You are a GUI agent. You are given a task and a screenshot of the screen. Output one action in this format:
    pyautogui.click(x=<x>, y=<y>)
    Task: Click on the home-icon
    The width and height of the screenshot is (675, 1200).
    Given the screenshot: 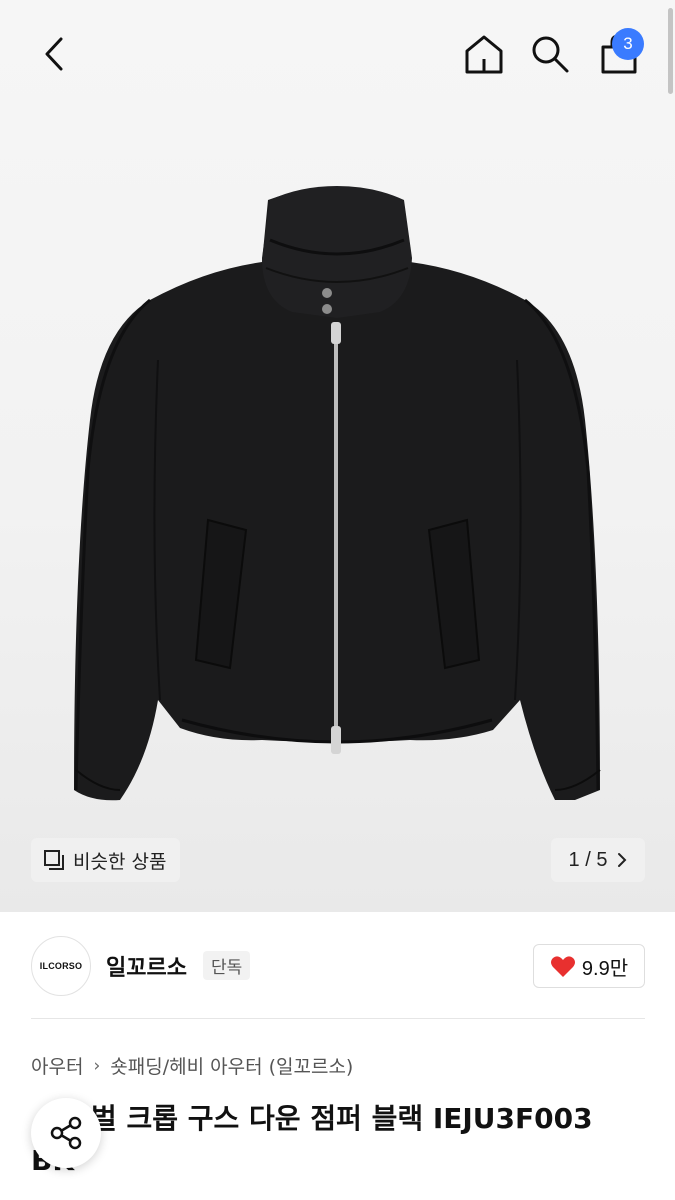 What is the action you would take?
    pyautogui.click(x=484, y=54)
    